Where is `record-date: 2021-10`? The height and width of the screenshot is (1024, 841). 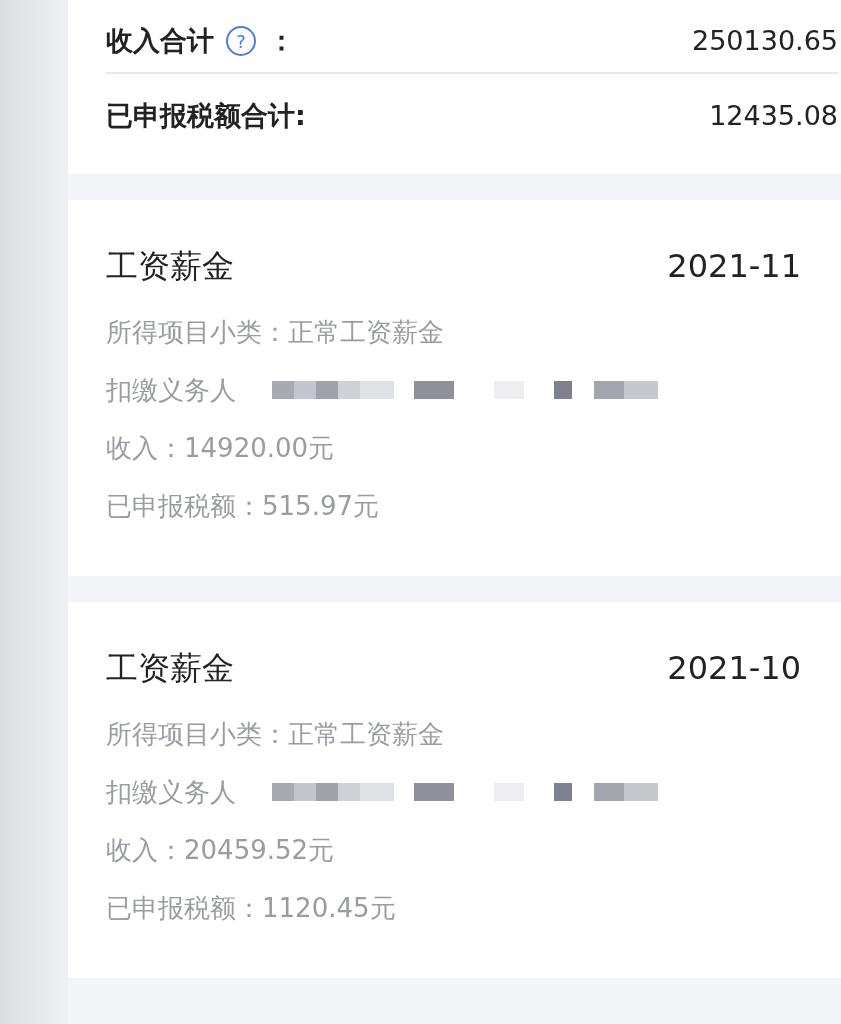 record-date: 2021-10 is located at coordinates (734, 668).